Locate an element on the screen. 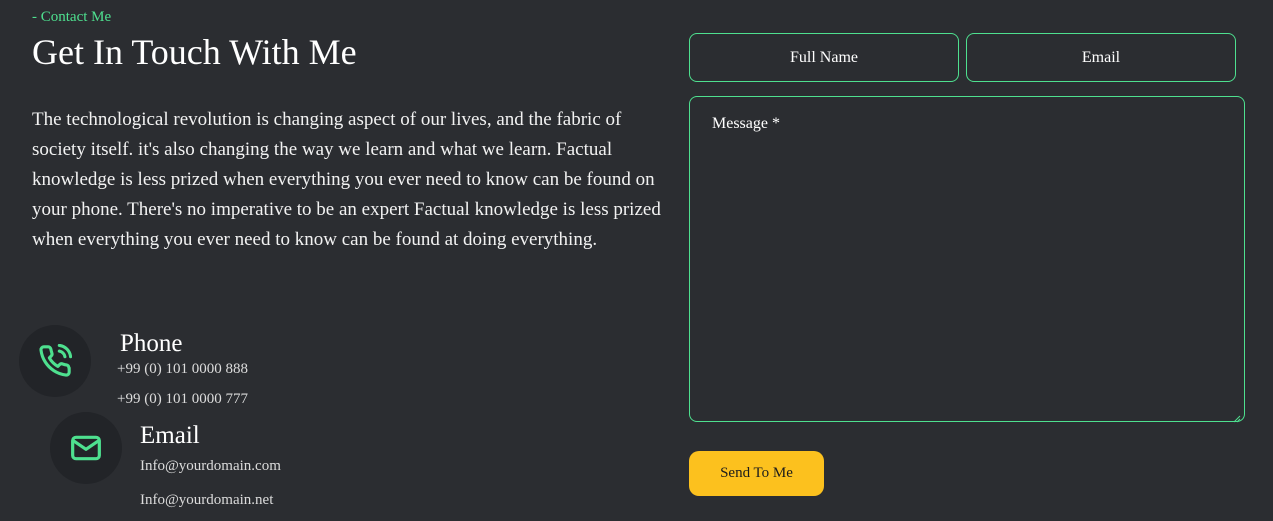  email-icon-circle is located at coordinates (86, 448).